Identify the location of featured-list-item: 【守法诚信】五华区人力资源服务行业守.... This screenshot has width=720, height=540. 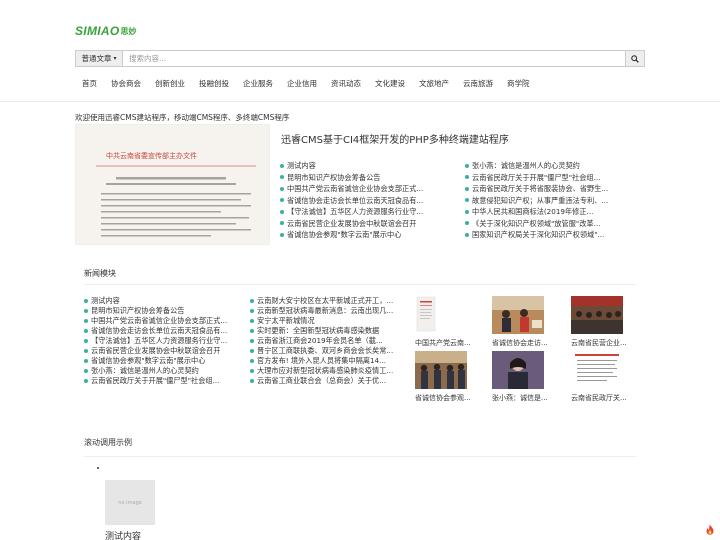
(365, 212).